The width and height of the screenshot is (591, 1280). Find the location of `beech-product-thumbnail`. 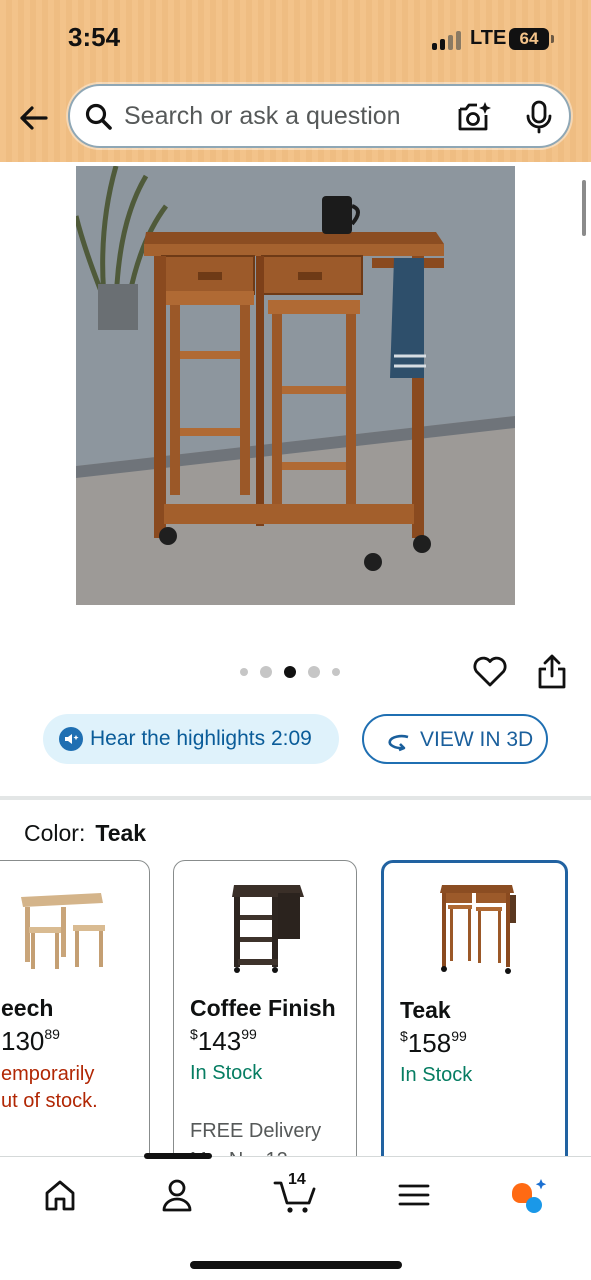

beech-product-thumbnail is located at coordinates (63, 931).